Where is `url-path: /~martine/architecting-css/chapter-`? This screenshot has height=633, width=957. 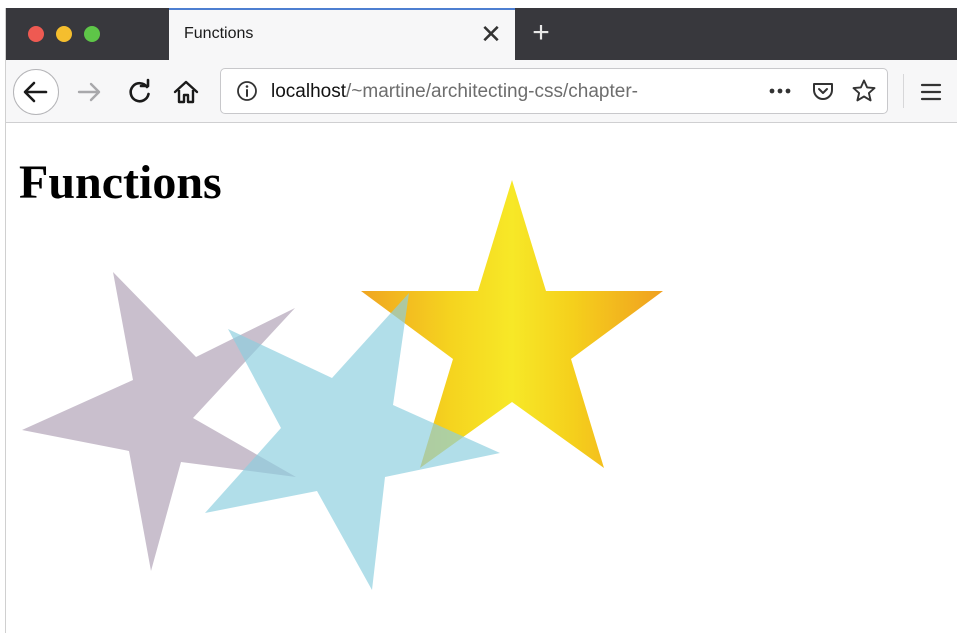 url-path: /~martine/architecting-css/chapter- is located at coordinates (492, 91).